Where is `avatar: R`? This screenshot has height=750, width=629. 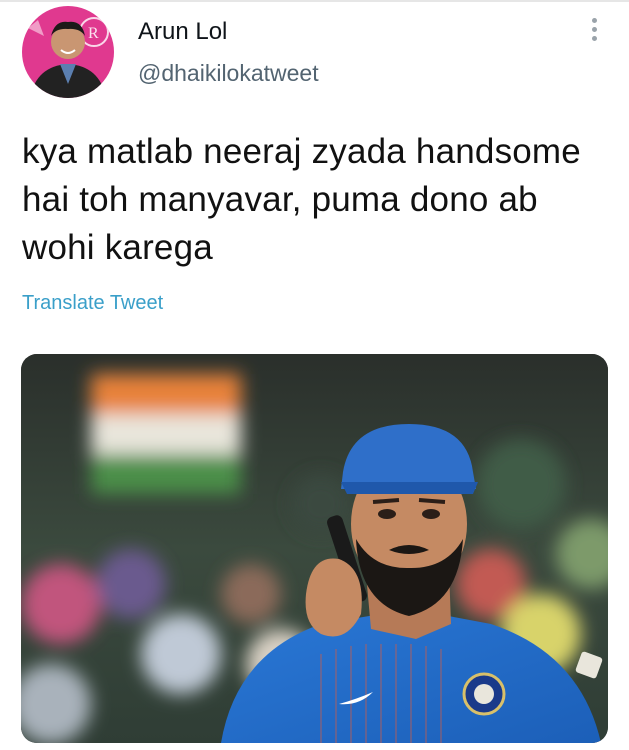
avatar: R is located at coordinates (68, 52).